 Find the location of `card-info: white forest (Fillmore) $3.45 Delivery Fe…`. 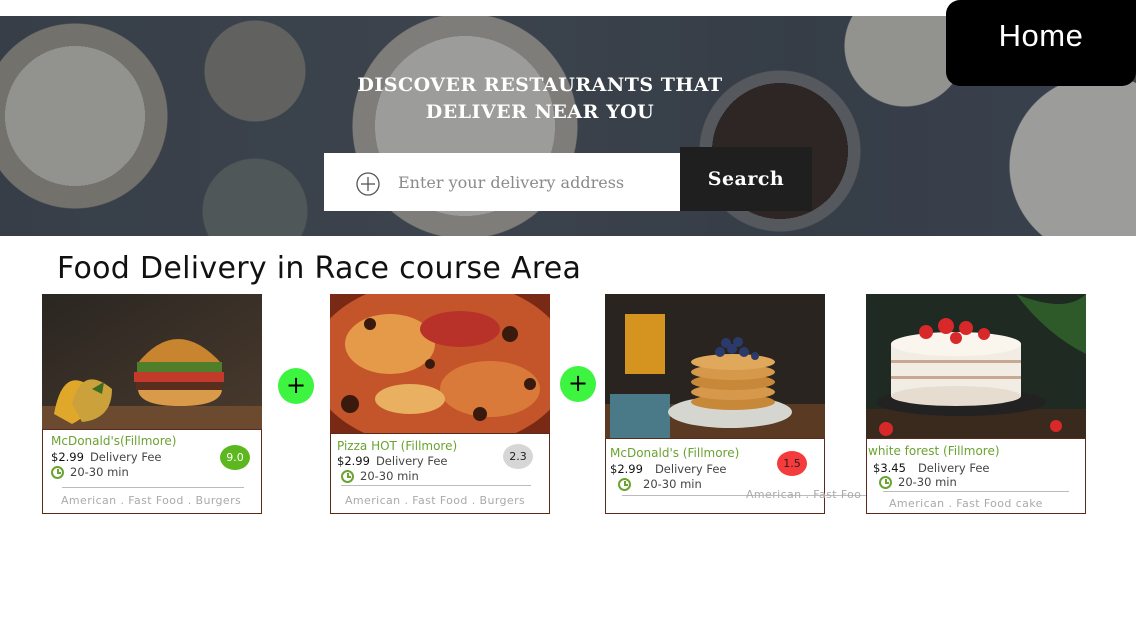

card-info: white forest (Fillmore) $3.45 Delivery Fe… is located at coordinates (976, 476).